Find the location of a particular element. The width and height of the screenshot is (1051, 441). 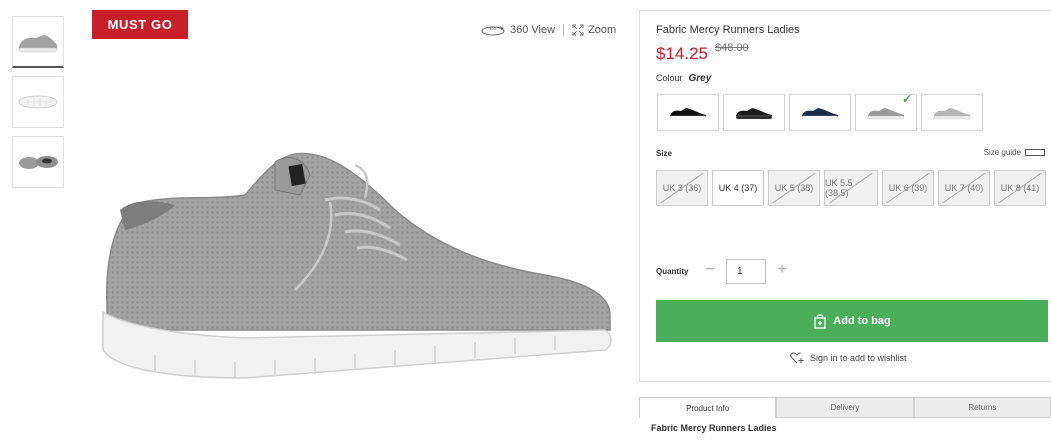

shoe-thumbnail-icon is located at coordinates (38, 43).